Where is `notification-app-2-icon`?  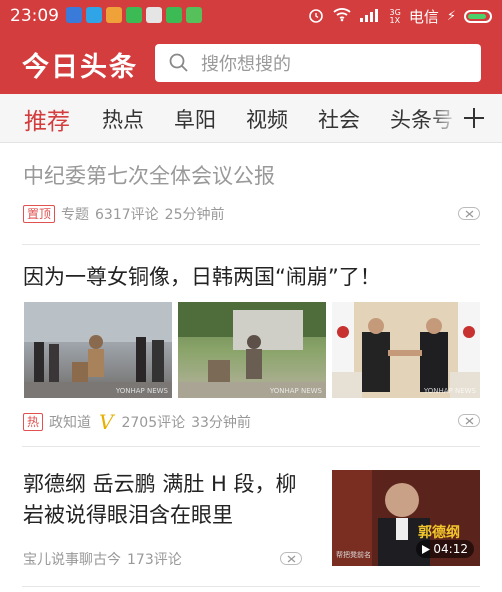
notification-app-2-icon is located at coordinates (94, 15).